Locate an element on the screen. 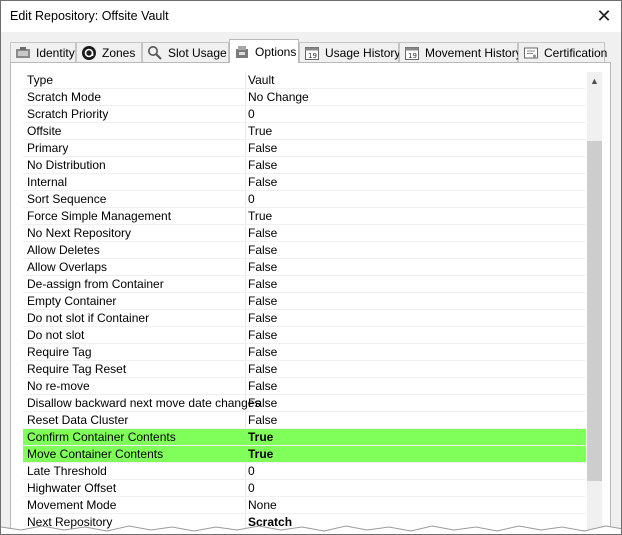 This screenshot has height=535, width=622. property-row: Empty Container False is located at coordinates (304, 301).